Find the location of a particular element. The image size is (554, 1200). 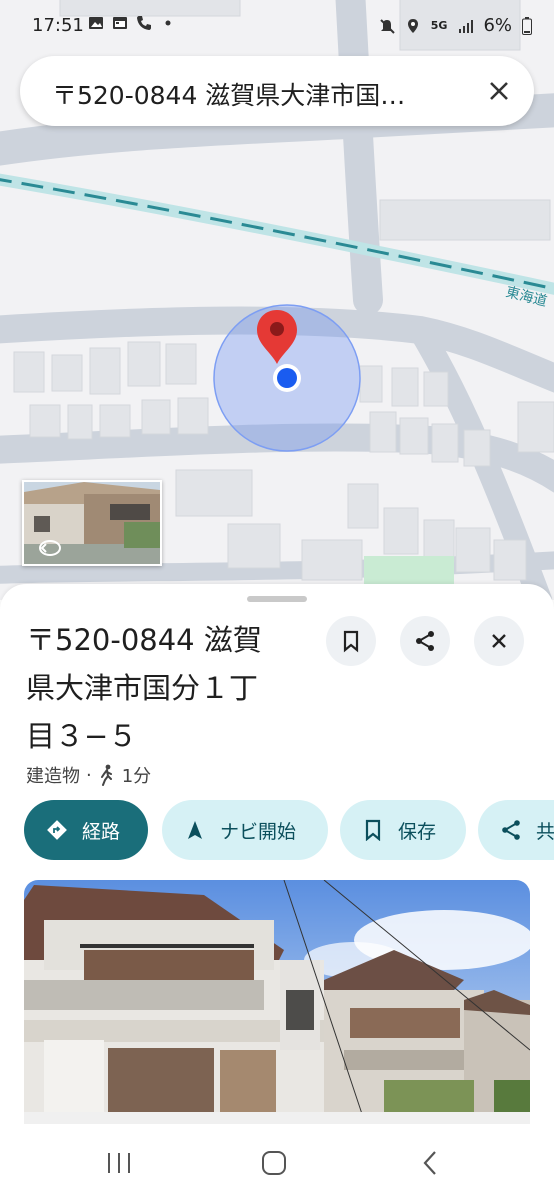

directions-icon is located at coordinates (57, 830).